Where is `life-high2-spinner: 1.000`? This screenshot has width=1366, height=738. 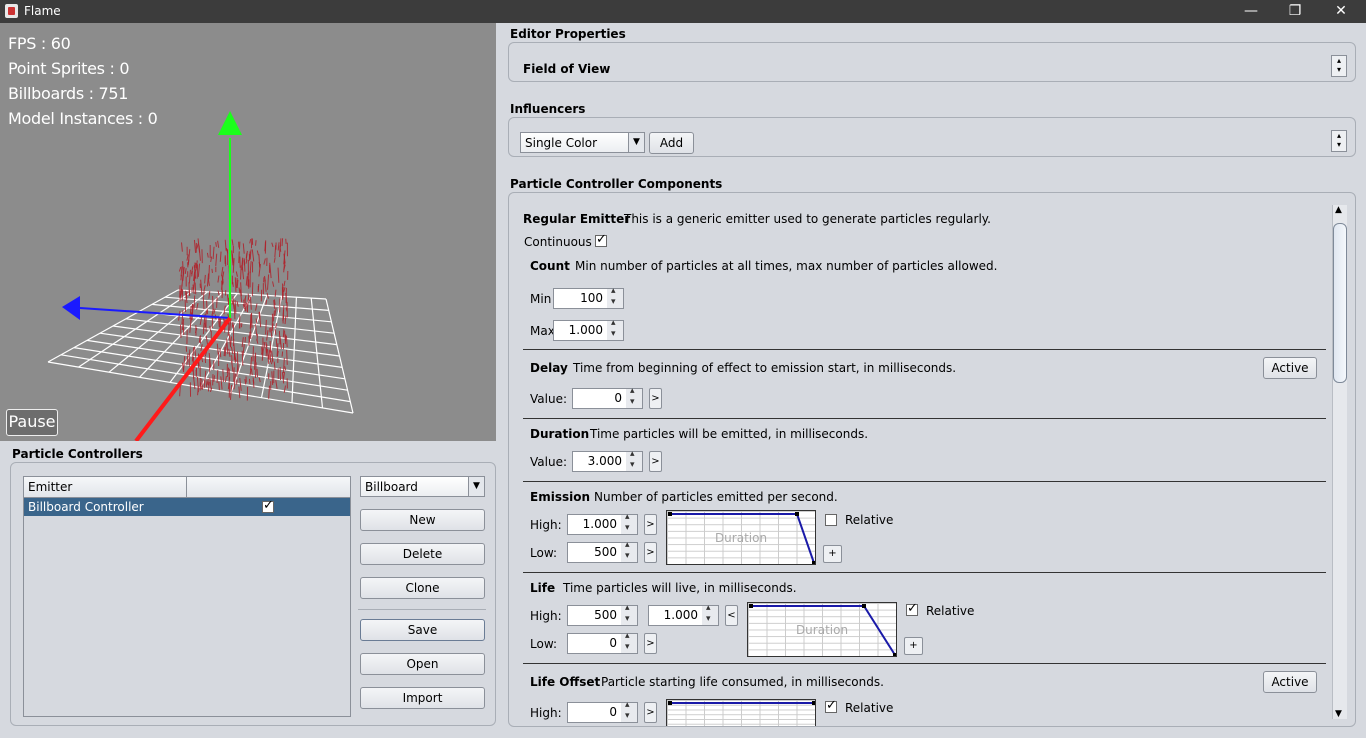 life-high2-spinner: 1.000 is located at coordinates (683, 614).